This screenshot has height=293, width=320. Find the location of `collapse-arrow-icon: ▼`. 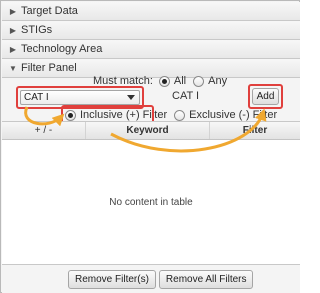

collapse-arrow-icon: ▼ is located at coordinates (13, 68).